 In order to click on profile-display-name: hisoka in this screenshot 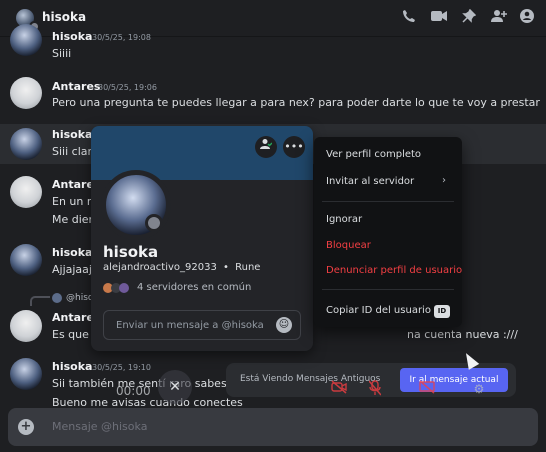, I will do `click(131, 252)`.